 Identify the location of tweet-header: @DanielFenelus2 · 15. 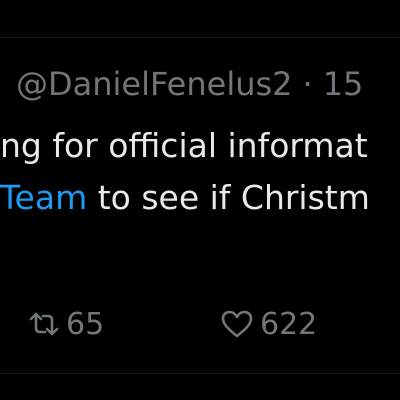
(181, 84).